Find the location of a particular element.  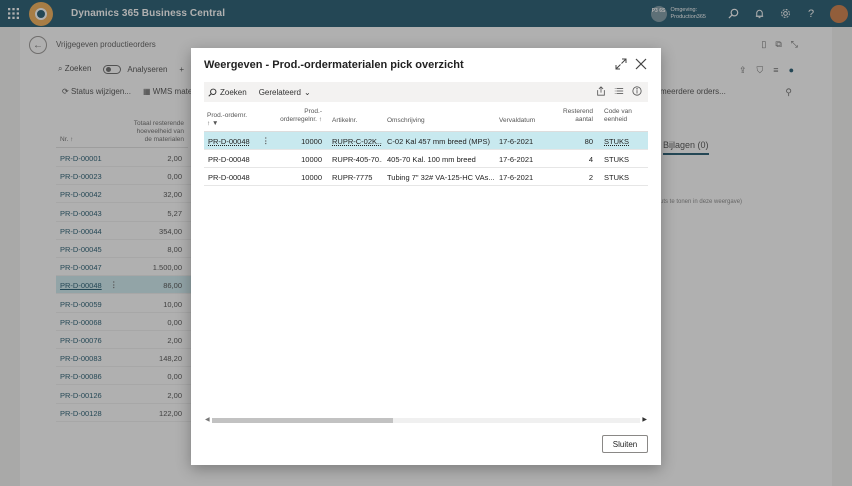

dialog-toolbar: Zoeken Gerelateerd ⌄ is located at coordinates (426, 92).